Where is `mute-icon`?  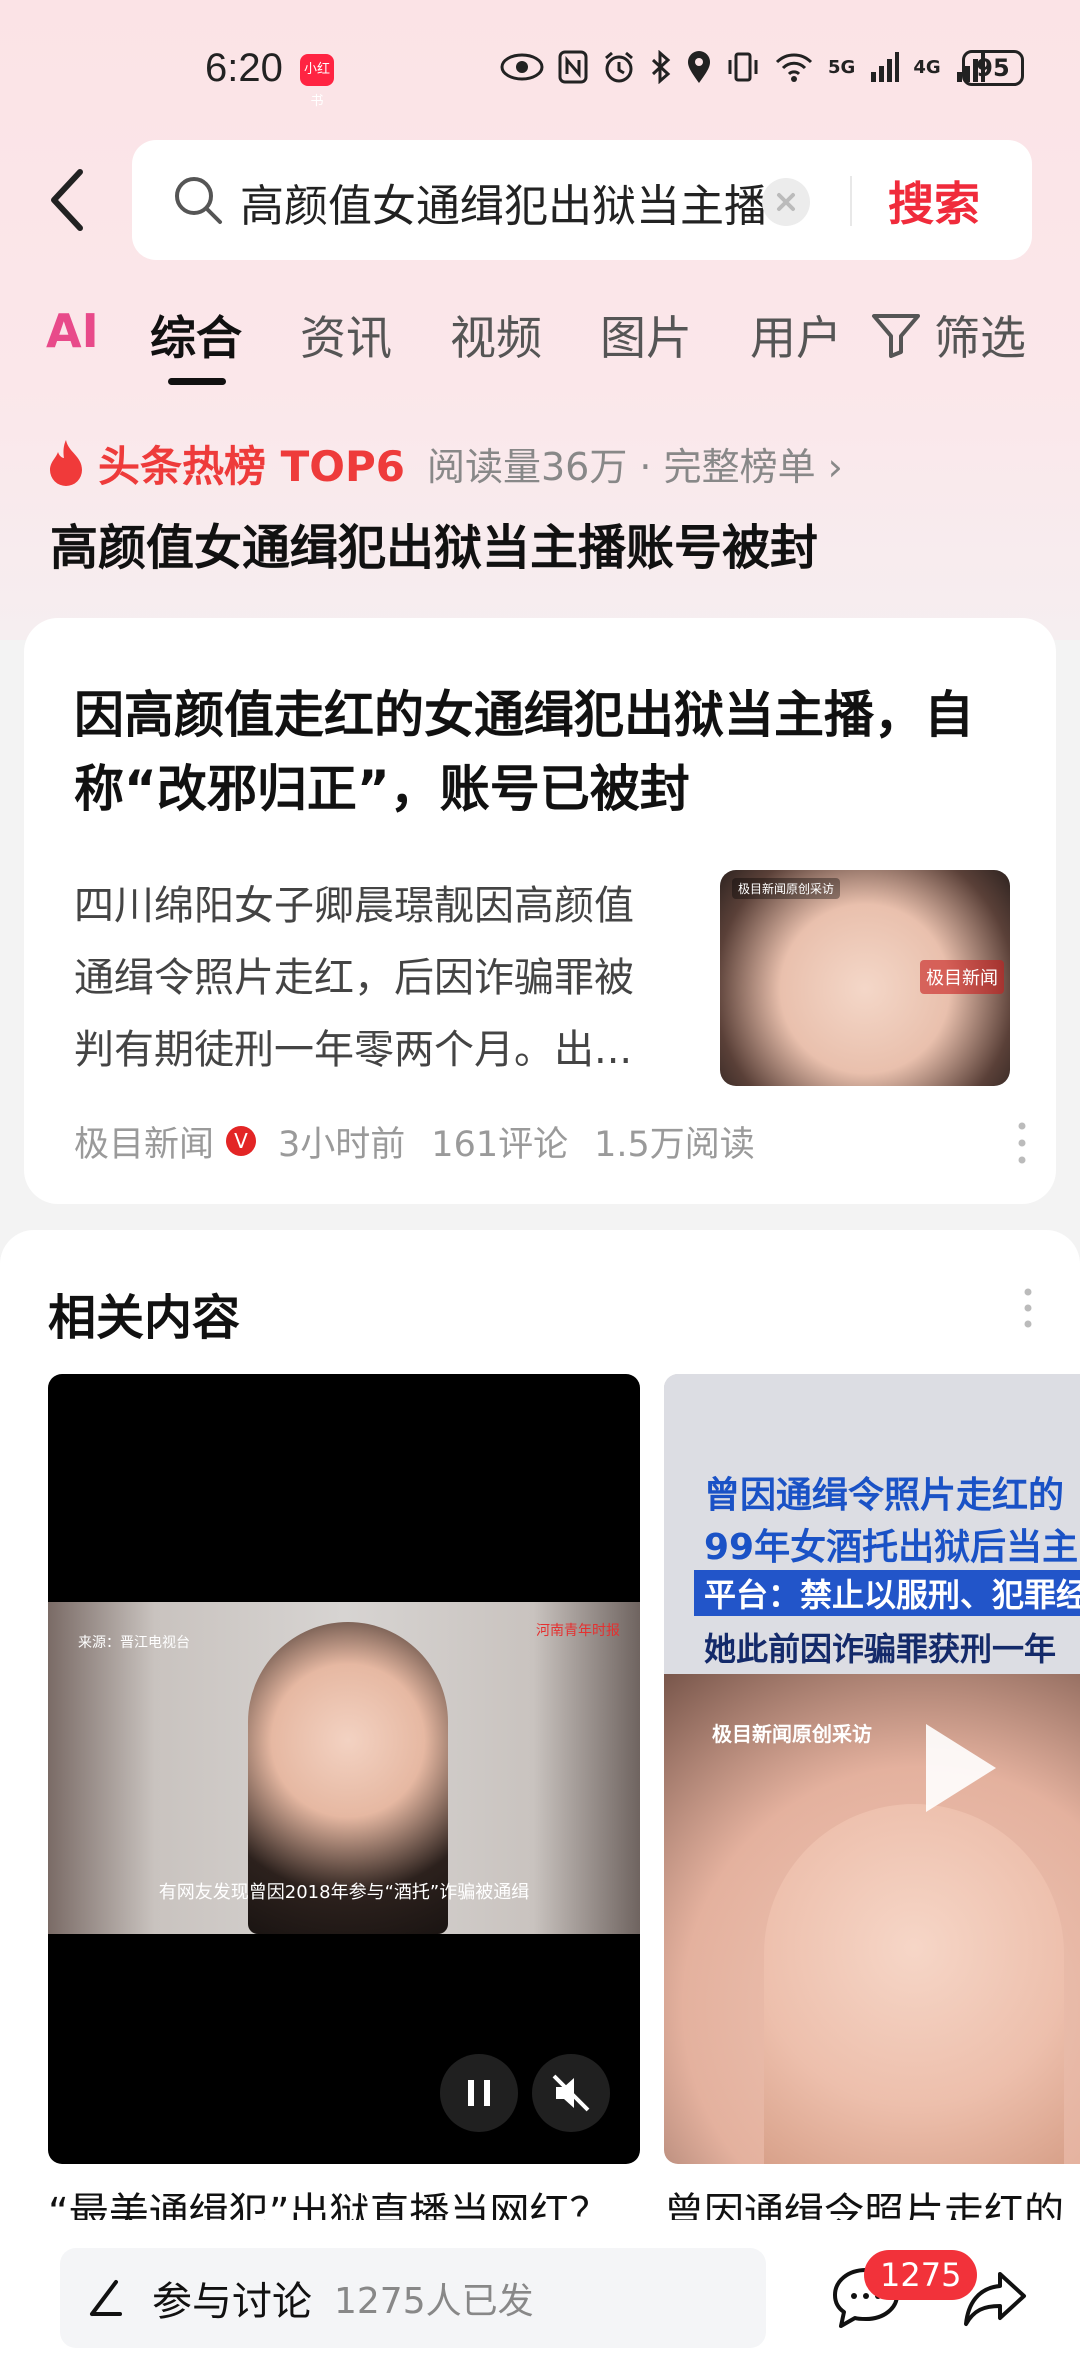 mute-icon is located at coordinates (571, 2093).